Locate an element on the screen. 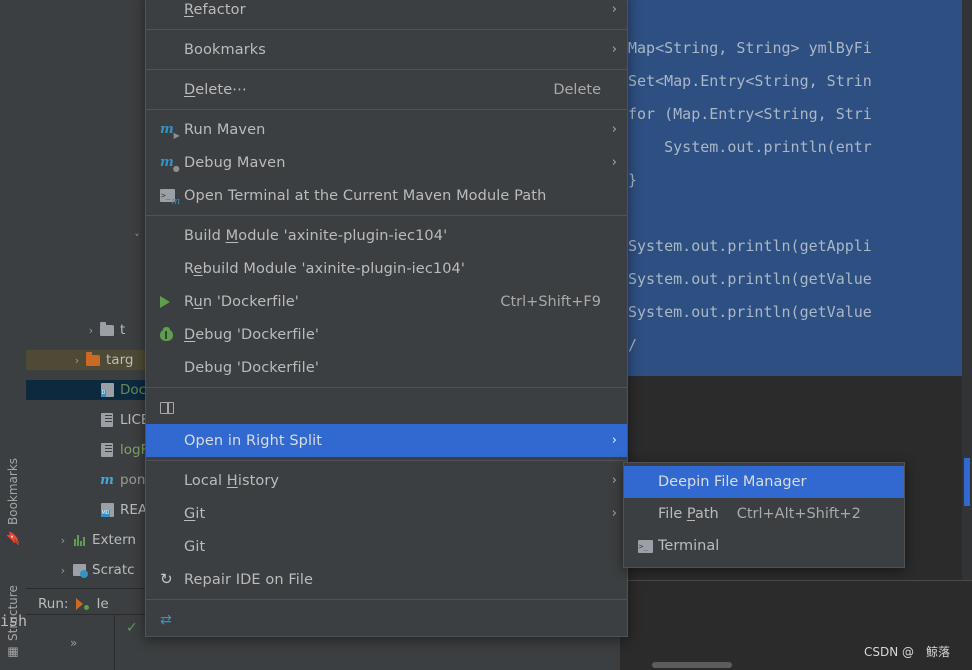  menu-item-open-in: Open in Right Split › is located at coordinates (386, 440).